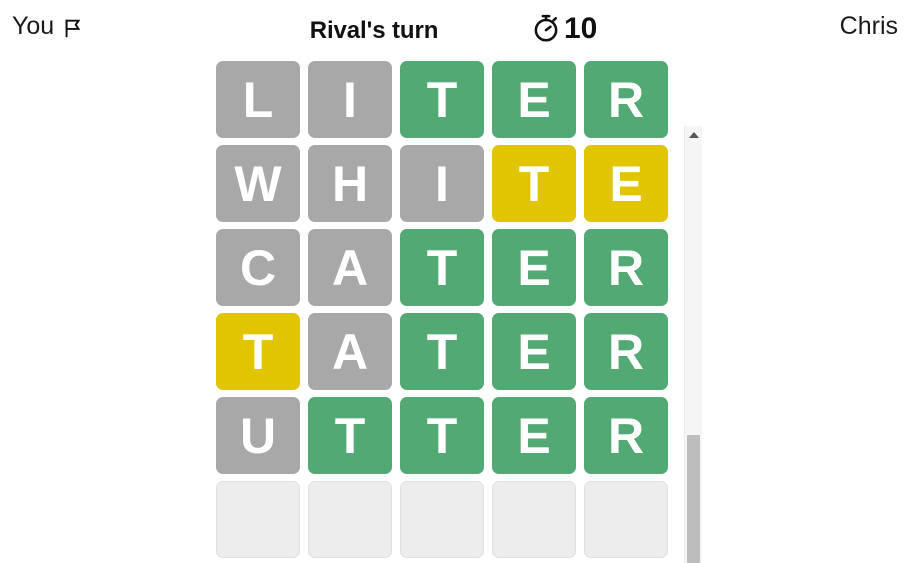 The image size is (916, 563). I want to click on turn-status: Rival's turn, so click(374, 30).